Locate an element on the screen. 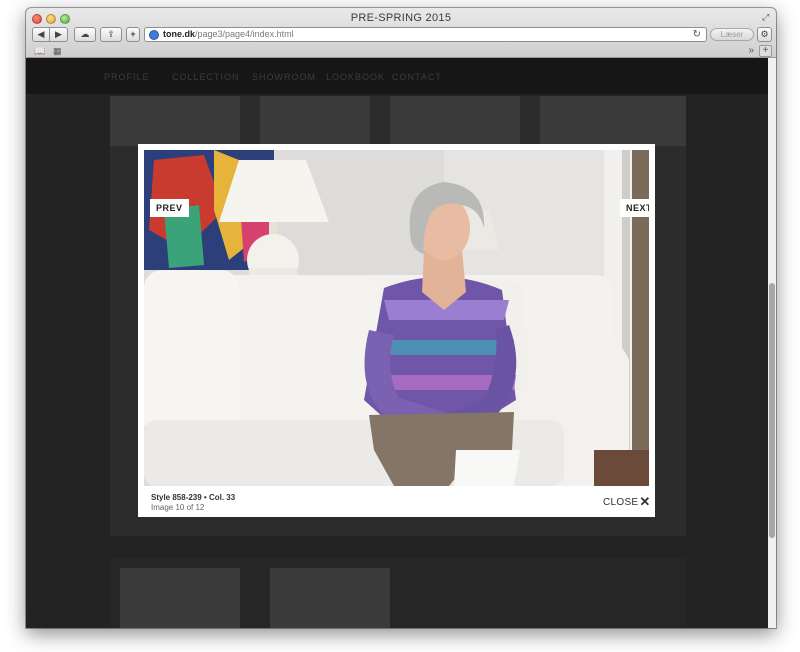 This screenshot has width=800, height=652. new-tab-button: + is located at coordinates (765, 51).